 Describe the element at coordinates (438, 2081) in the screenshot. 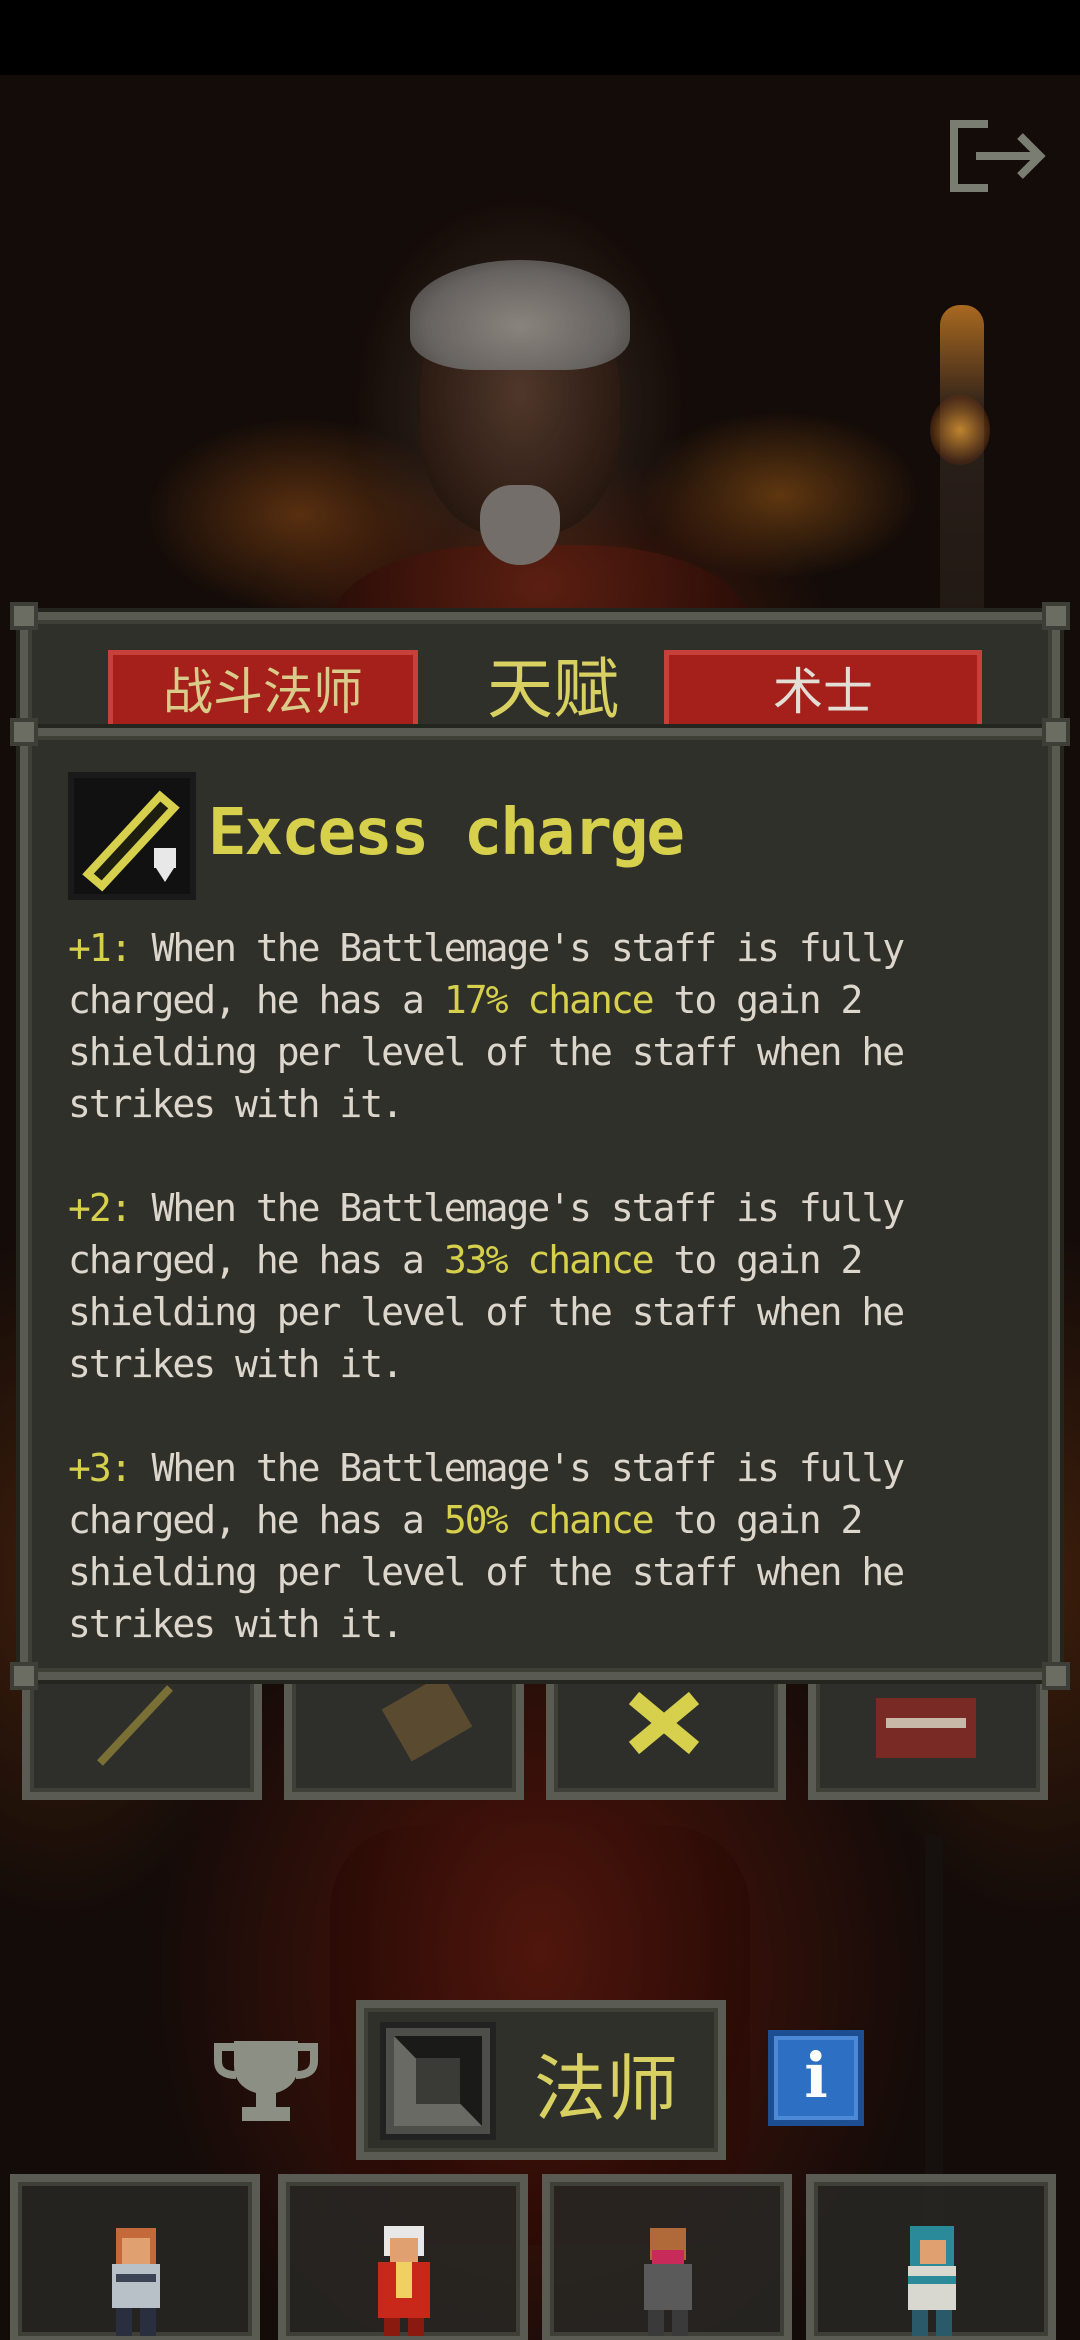

I see `class-icon` at that location.